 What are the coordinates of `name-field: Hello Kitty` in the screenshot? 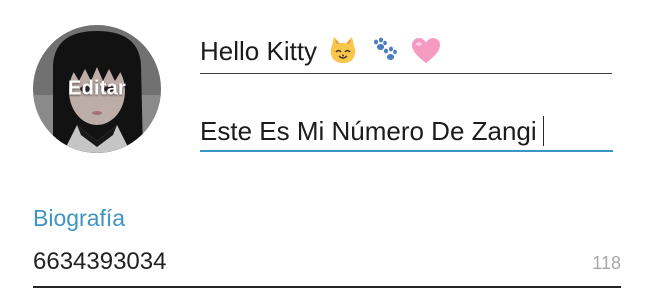 It's located at (406, 48).